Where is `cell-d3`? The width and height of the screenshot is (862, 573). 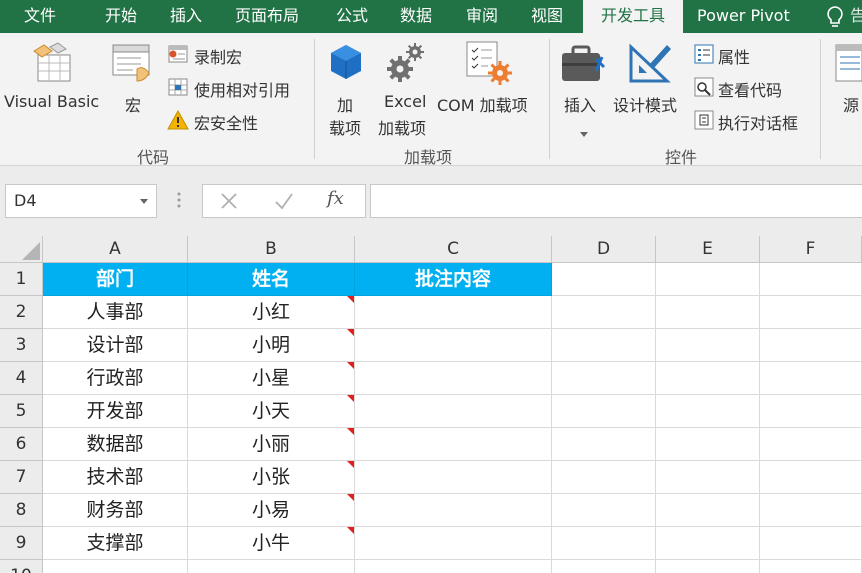 cell-d3 is located at coordinates (604, 345).